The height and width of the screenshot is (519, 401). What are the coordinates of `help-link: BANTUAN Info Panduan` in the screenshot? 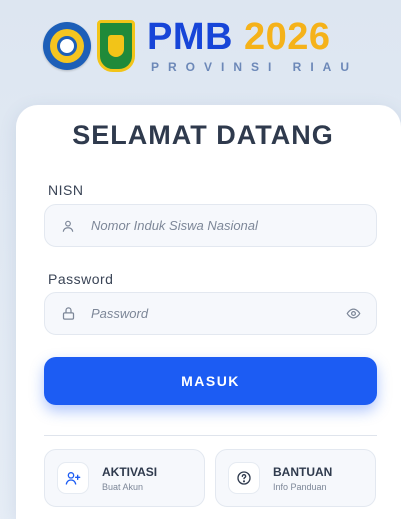 It's located at (295, 478).